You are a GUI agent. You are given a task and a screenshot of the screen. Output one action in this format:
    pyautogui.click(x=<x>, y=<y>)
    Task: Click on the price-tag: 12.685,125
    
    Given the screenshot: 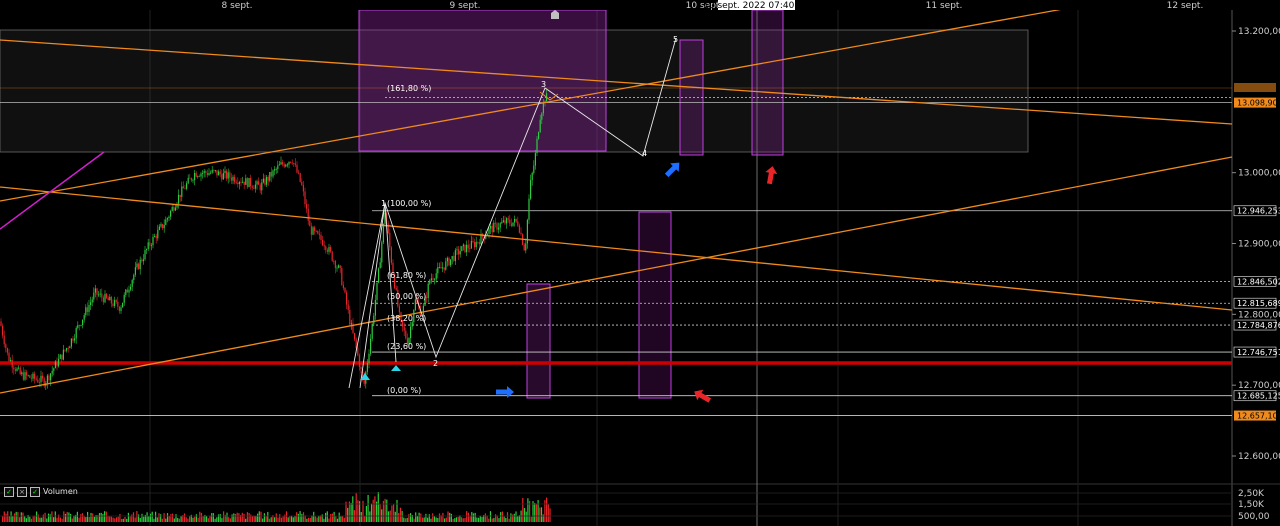 What is the action you would take?
    pyautogui.click(x=1256, y=396)
    